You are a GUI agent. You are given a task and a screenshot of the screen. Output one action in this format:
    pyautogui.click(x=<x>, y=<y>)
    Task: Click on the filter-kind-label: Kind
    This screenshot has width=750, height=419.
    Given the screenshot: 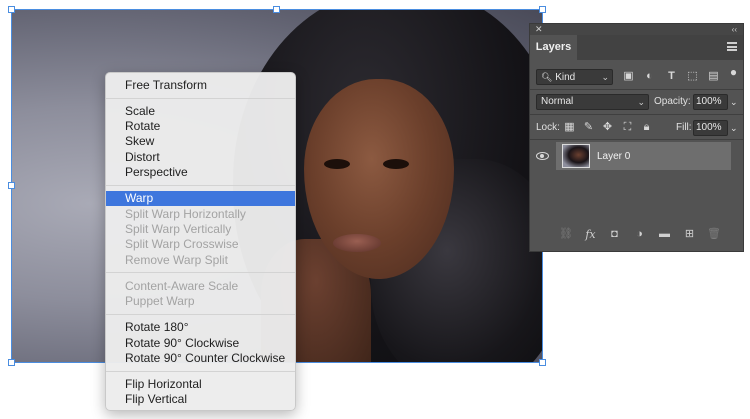 What is the action you would take?
    pyautogui.click(x=565, y=77)
    